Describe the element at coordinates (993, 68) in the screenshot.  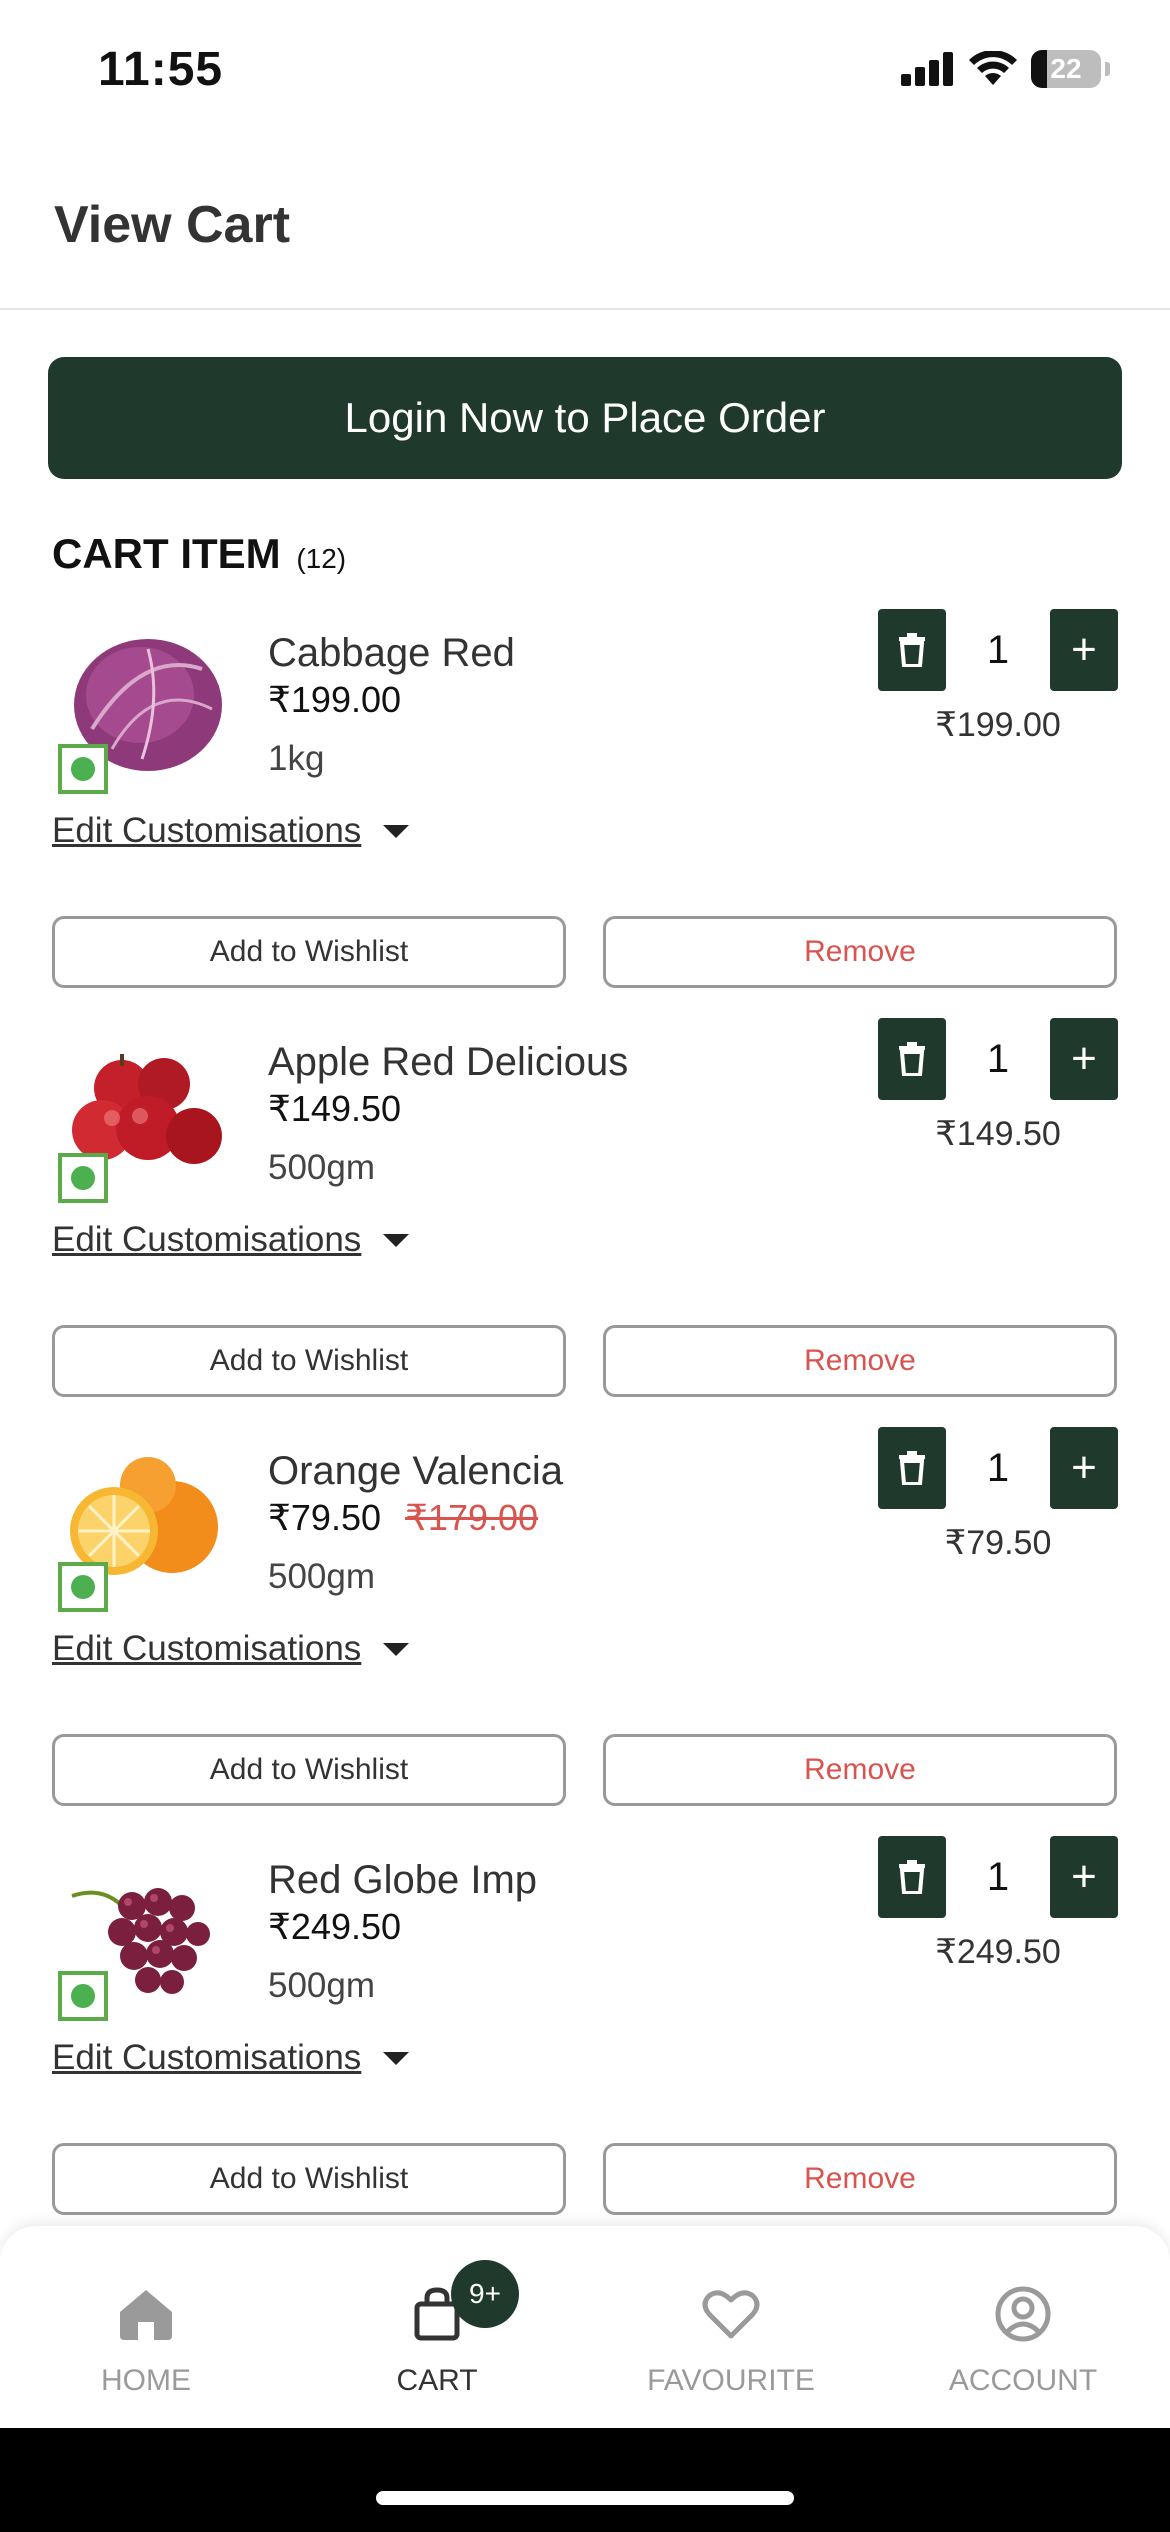
I see `wifi-icon` at that location.